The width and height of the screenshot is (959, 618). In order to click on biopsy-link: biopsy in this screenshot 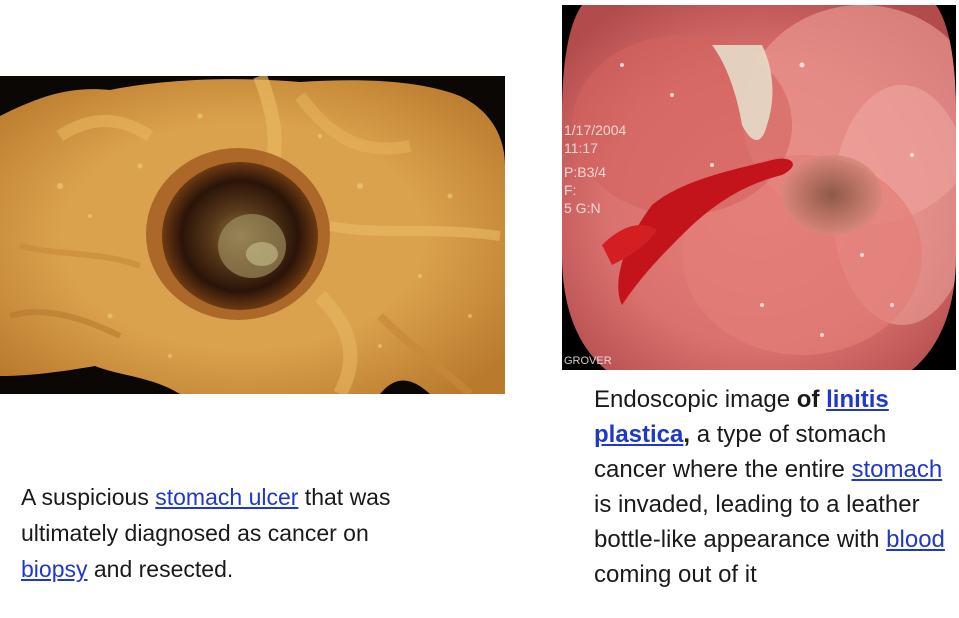, I will do `click(54, 569)`.